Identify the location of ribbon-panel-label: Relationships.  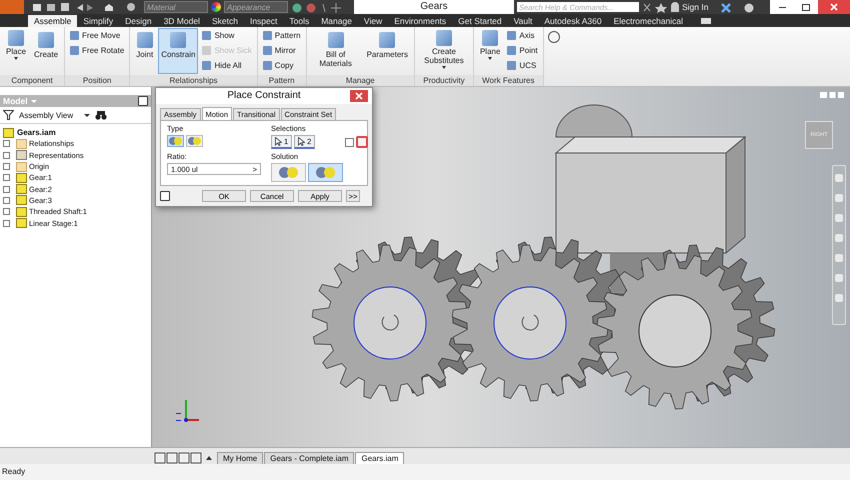
(193, 80).